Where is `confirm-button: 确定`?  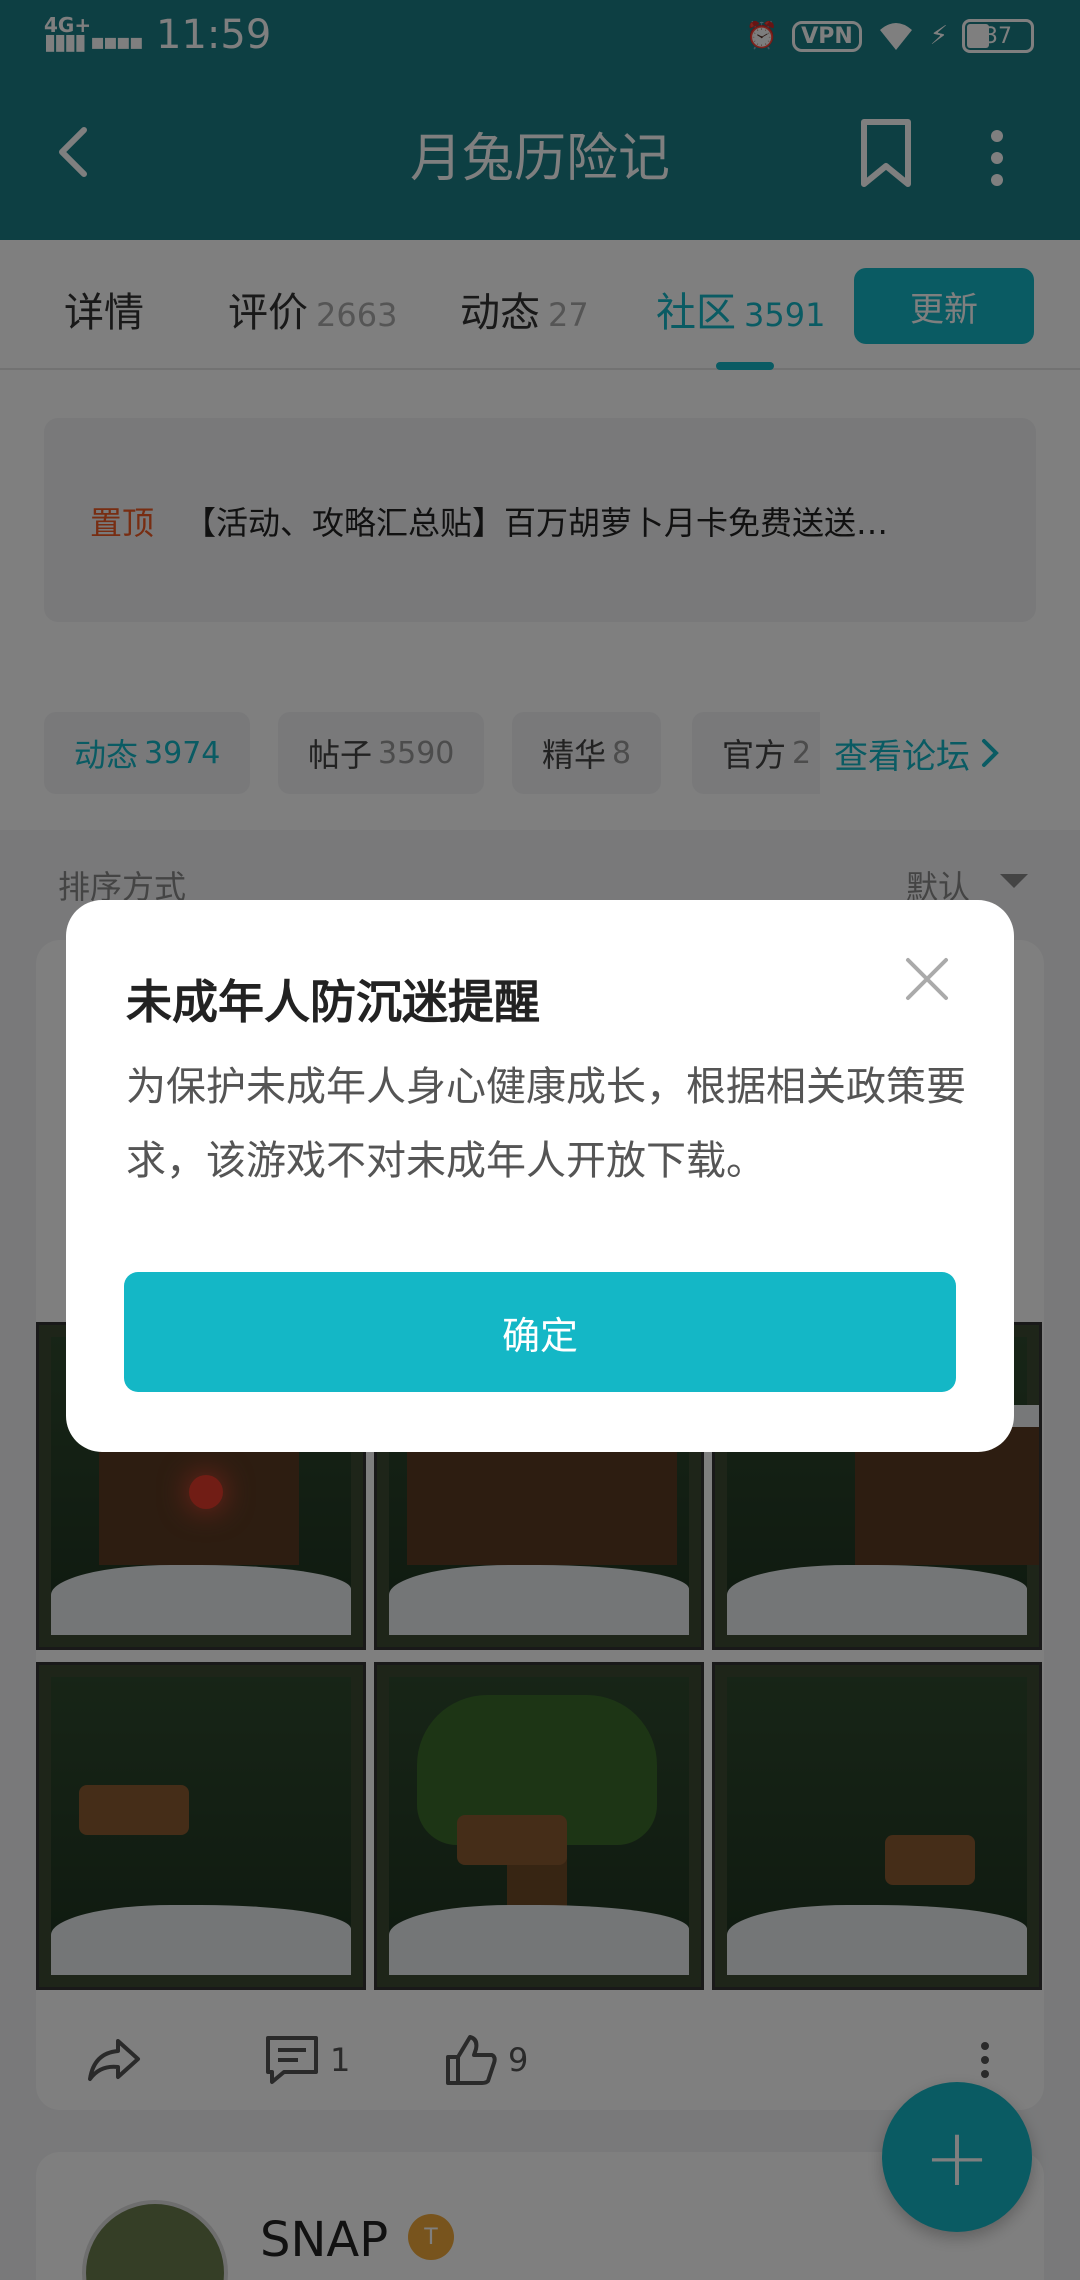
confirm-button: 确定 is located at coordinates (540, 1332).